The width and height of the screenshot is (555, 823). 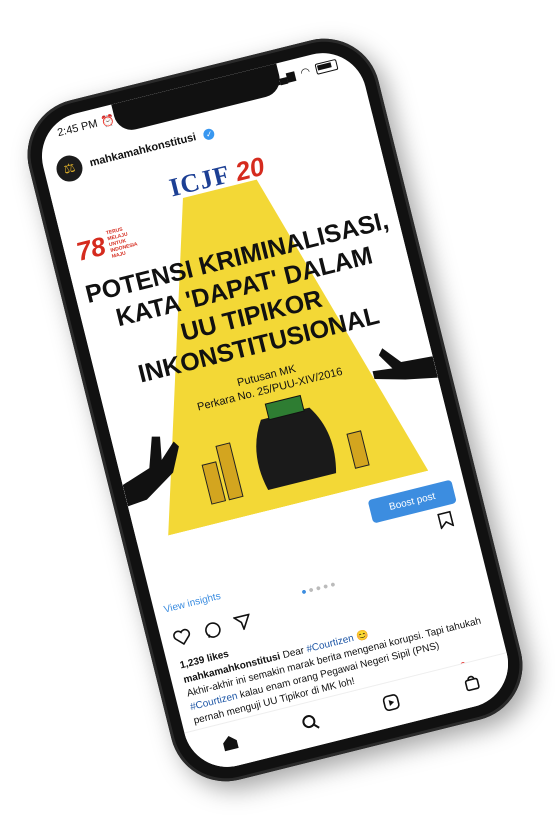 I want to click on search-icon, so click(x=310, y=724).